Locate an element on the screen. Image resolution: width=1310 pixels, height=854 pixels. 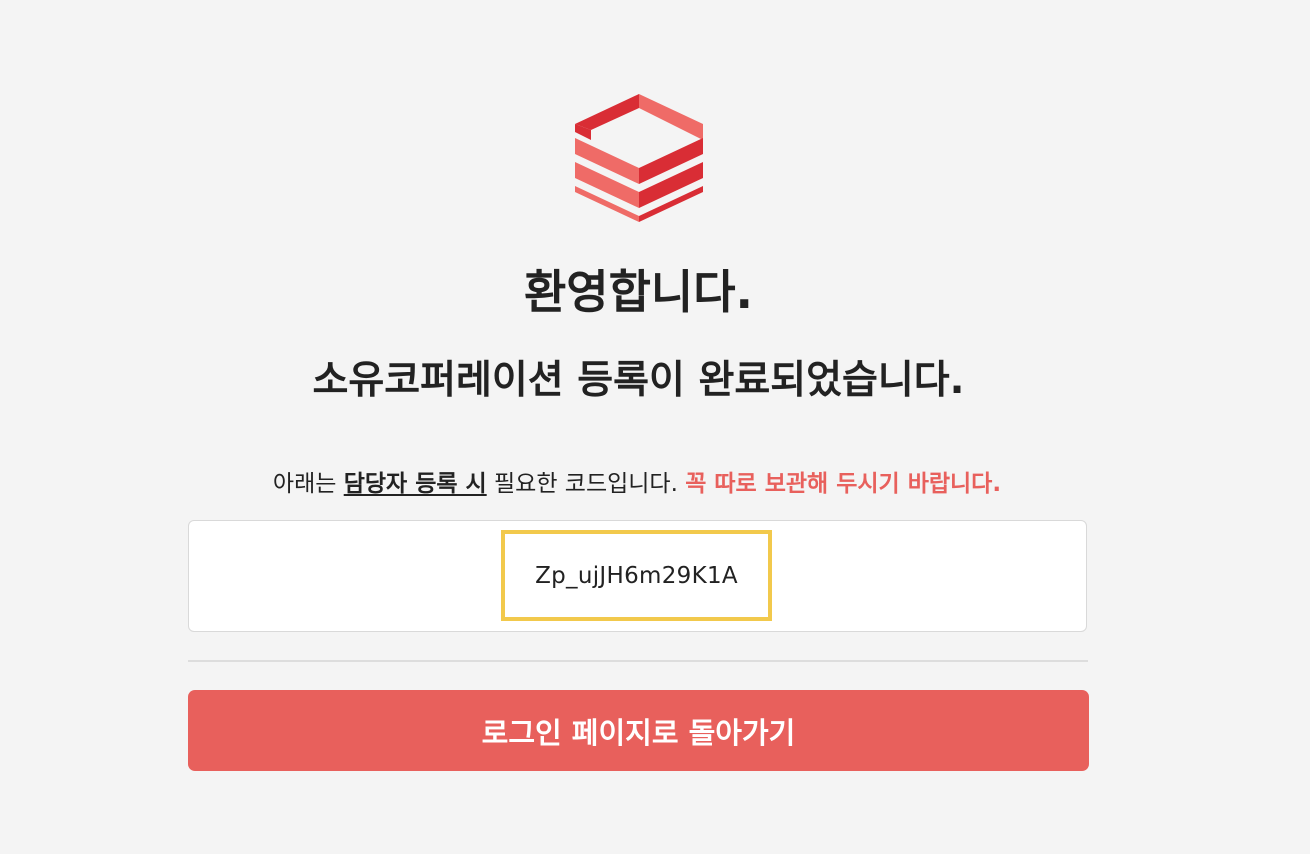
notice-prefix: 아래는 is located at coordinates (308, 484).